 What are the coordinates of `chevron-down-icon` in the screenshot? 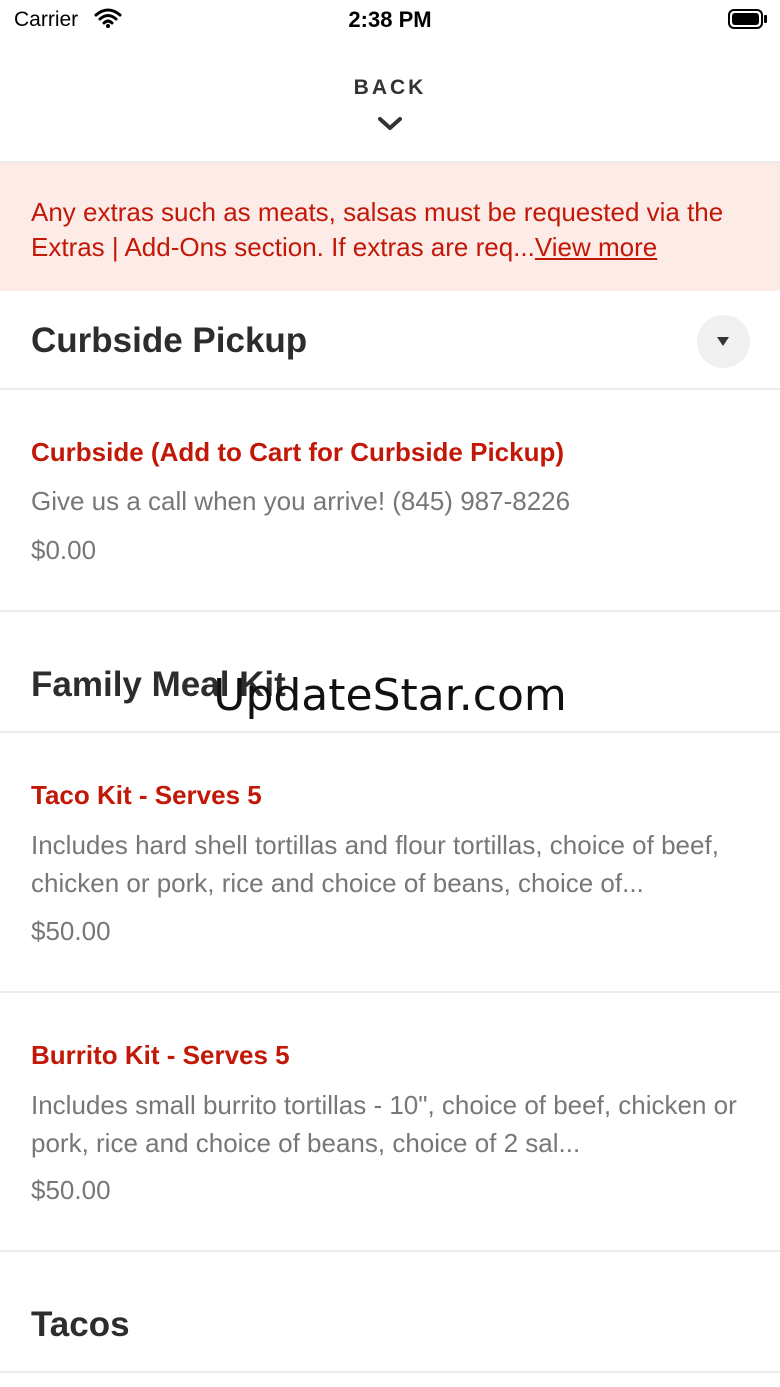 It's located at (390, 126).